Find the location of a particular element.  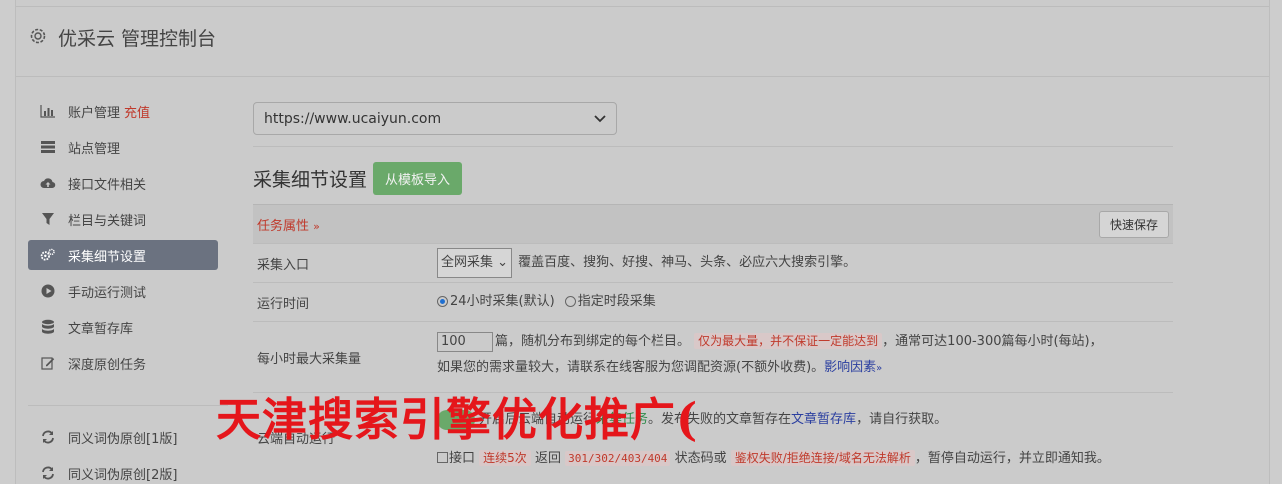

task-properties-bar: 任务属性 » 快速保存 is located at coordinates (713, 223).